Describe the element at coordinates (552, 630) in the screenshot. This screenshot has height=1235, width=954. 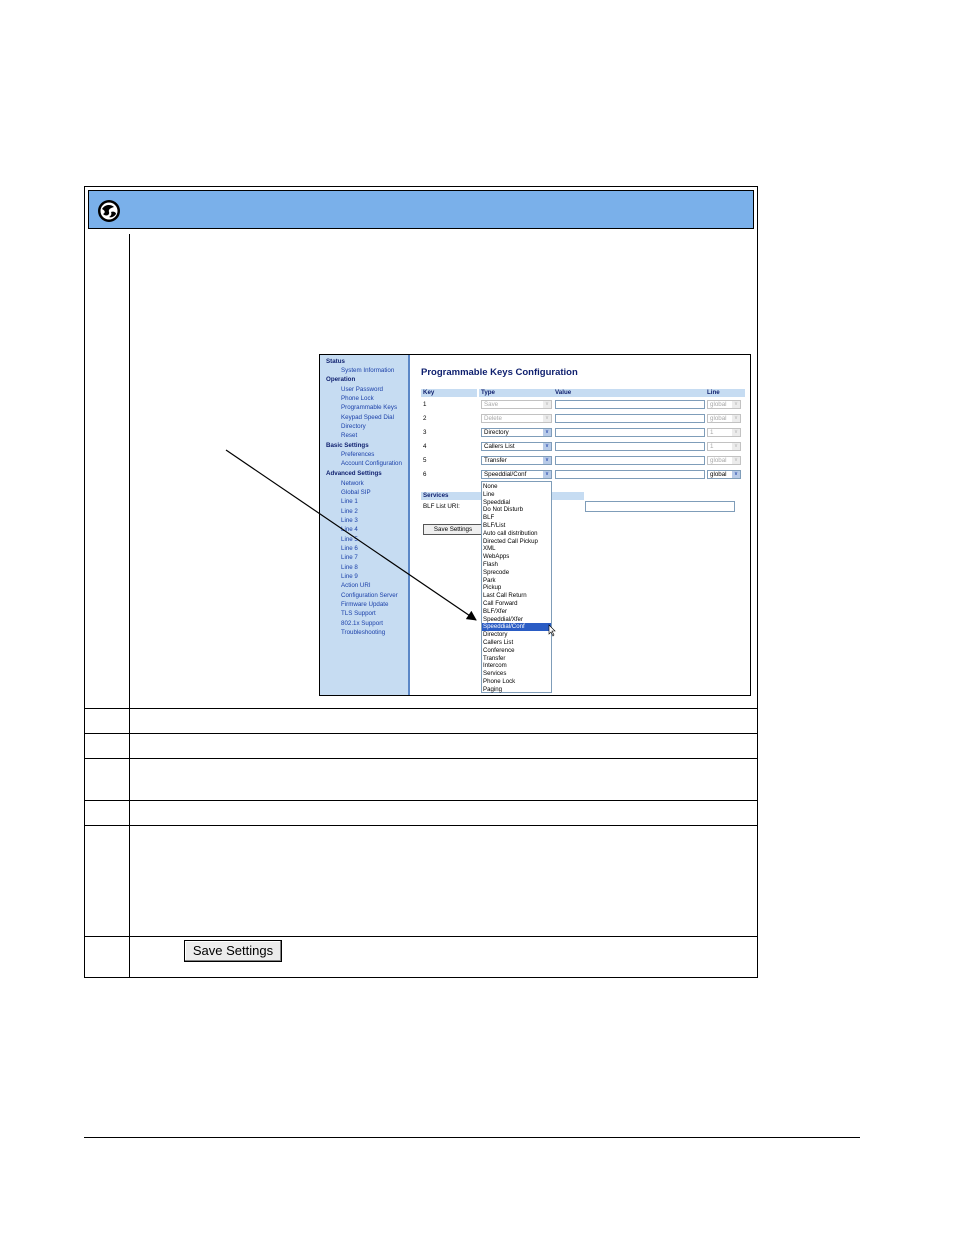
I see `mouse-cursor-icon` at that location.